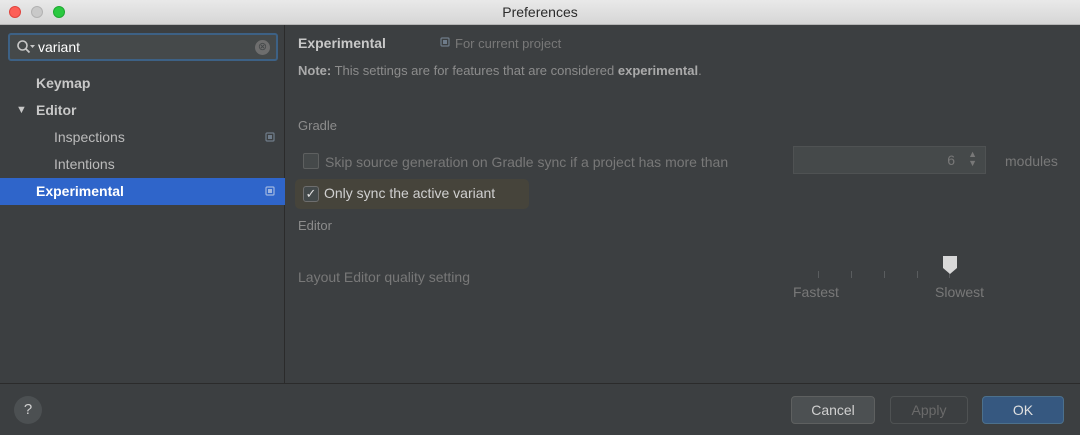 This screenshot has height=435, width=1080. Describe the element at coordinates (816, 292) in the screenshot. I see `fastest-label: Fastest` at that location.